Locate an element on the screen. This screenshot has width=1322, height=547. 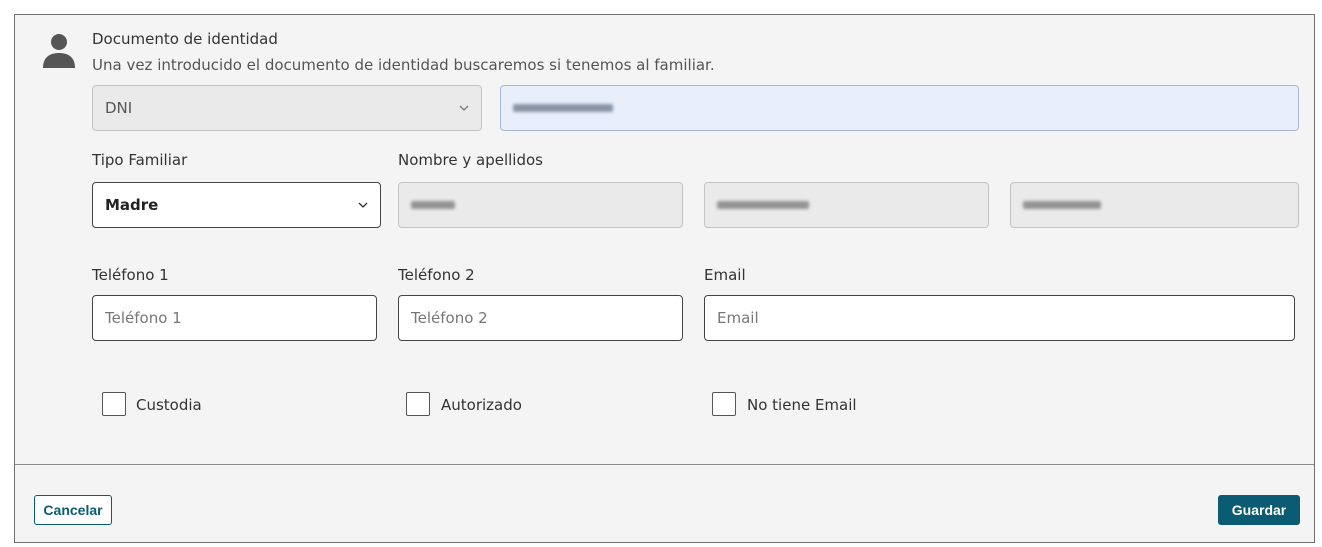
autorizado-checkbox is located at coordinates (418, 404).